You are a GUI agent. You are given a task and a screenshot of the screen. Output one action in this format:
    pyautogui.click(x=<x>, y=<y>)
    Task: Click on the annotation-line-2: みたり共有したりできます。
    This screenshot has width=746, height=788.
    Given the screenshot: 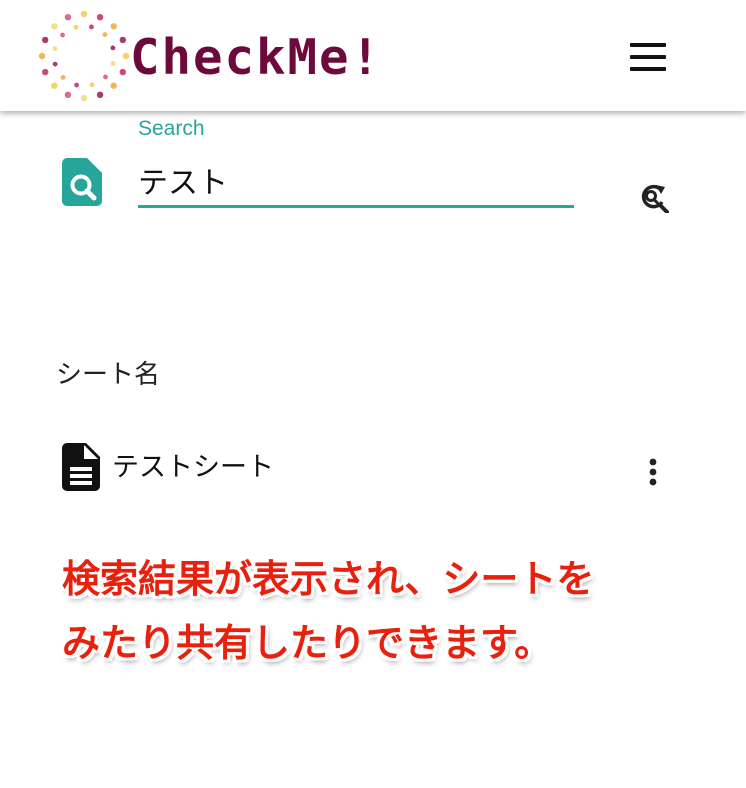 What is the action you would take?
    pyautogui.click(x=307, y=643)
    